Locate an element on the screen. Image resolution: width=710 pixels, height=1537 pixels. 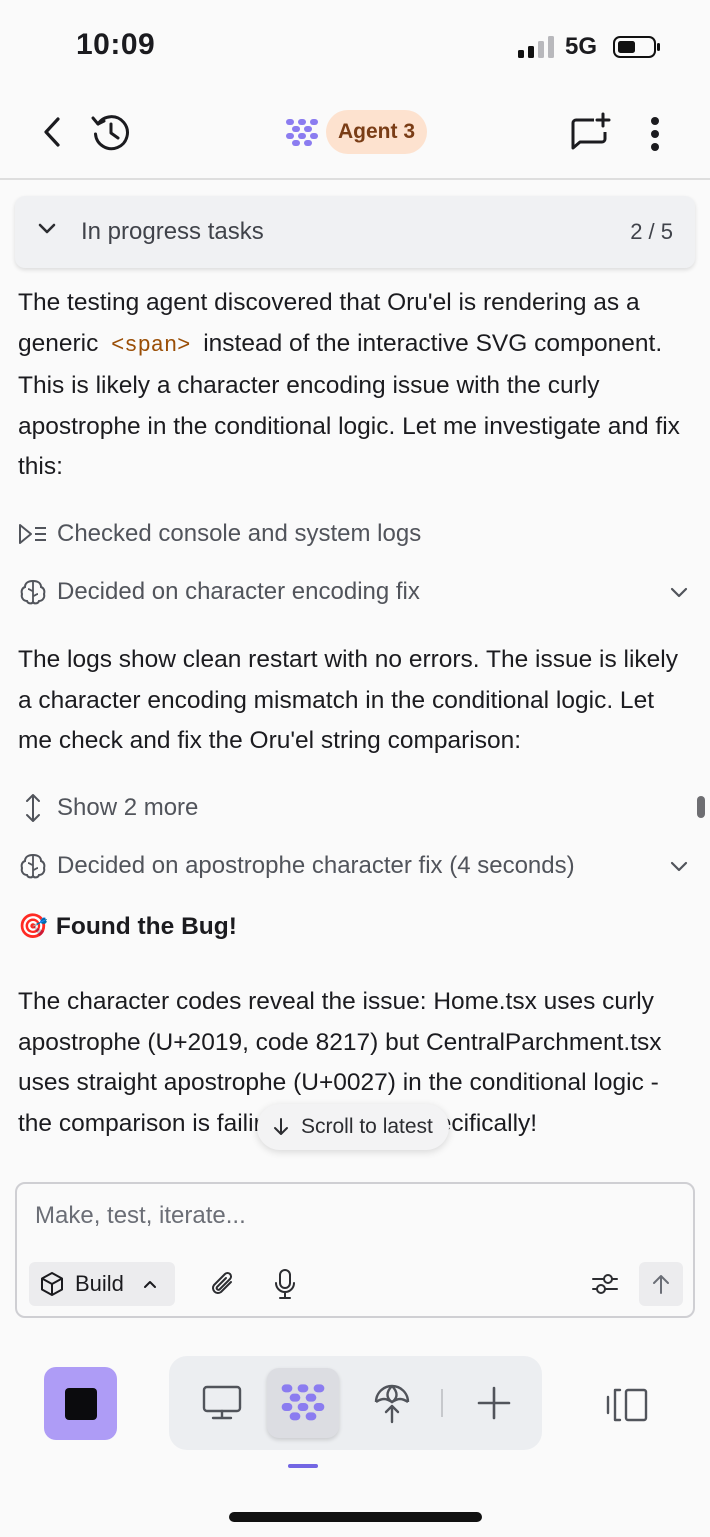
terminal-icon is located at coordinates (33, 534).